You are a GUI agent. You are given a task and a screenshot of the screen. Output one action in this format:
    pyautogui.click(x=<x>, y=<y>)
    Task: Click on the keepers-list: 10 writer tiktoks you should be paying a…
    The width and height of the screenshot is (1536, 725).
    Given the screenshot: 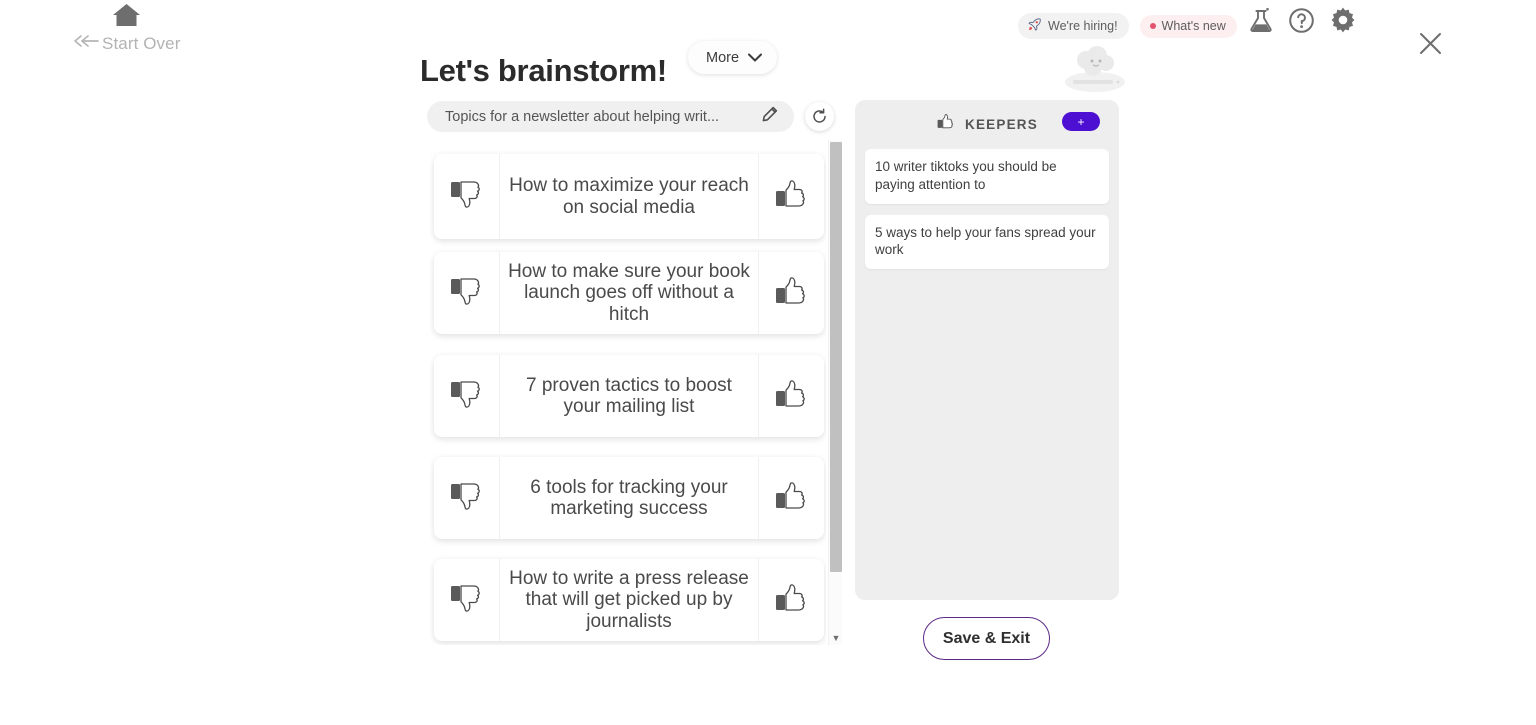 What is the action you would take?
    pyautogui.click(x=987, y=209)
    